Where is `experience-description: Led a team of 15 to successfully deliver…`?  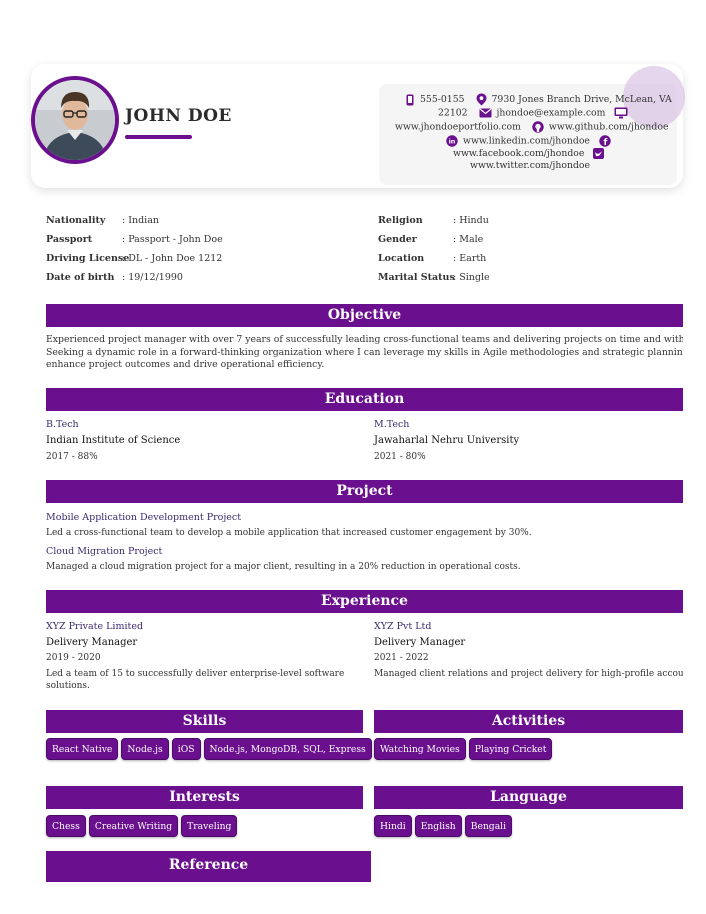 experience-description: Led a team of 15 to successfully deliver… is located at coordinates (195, 674).